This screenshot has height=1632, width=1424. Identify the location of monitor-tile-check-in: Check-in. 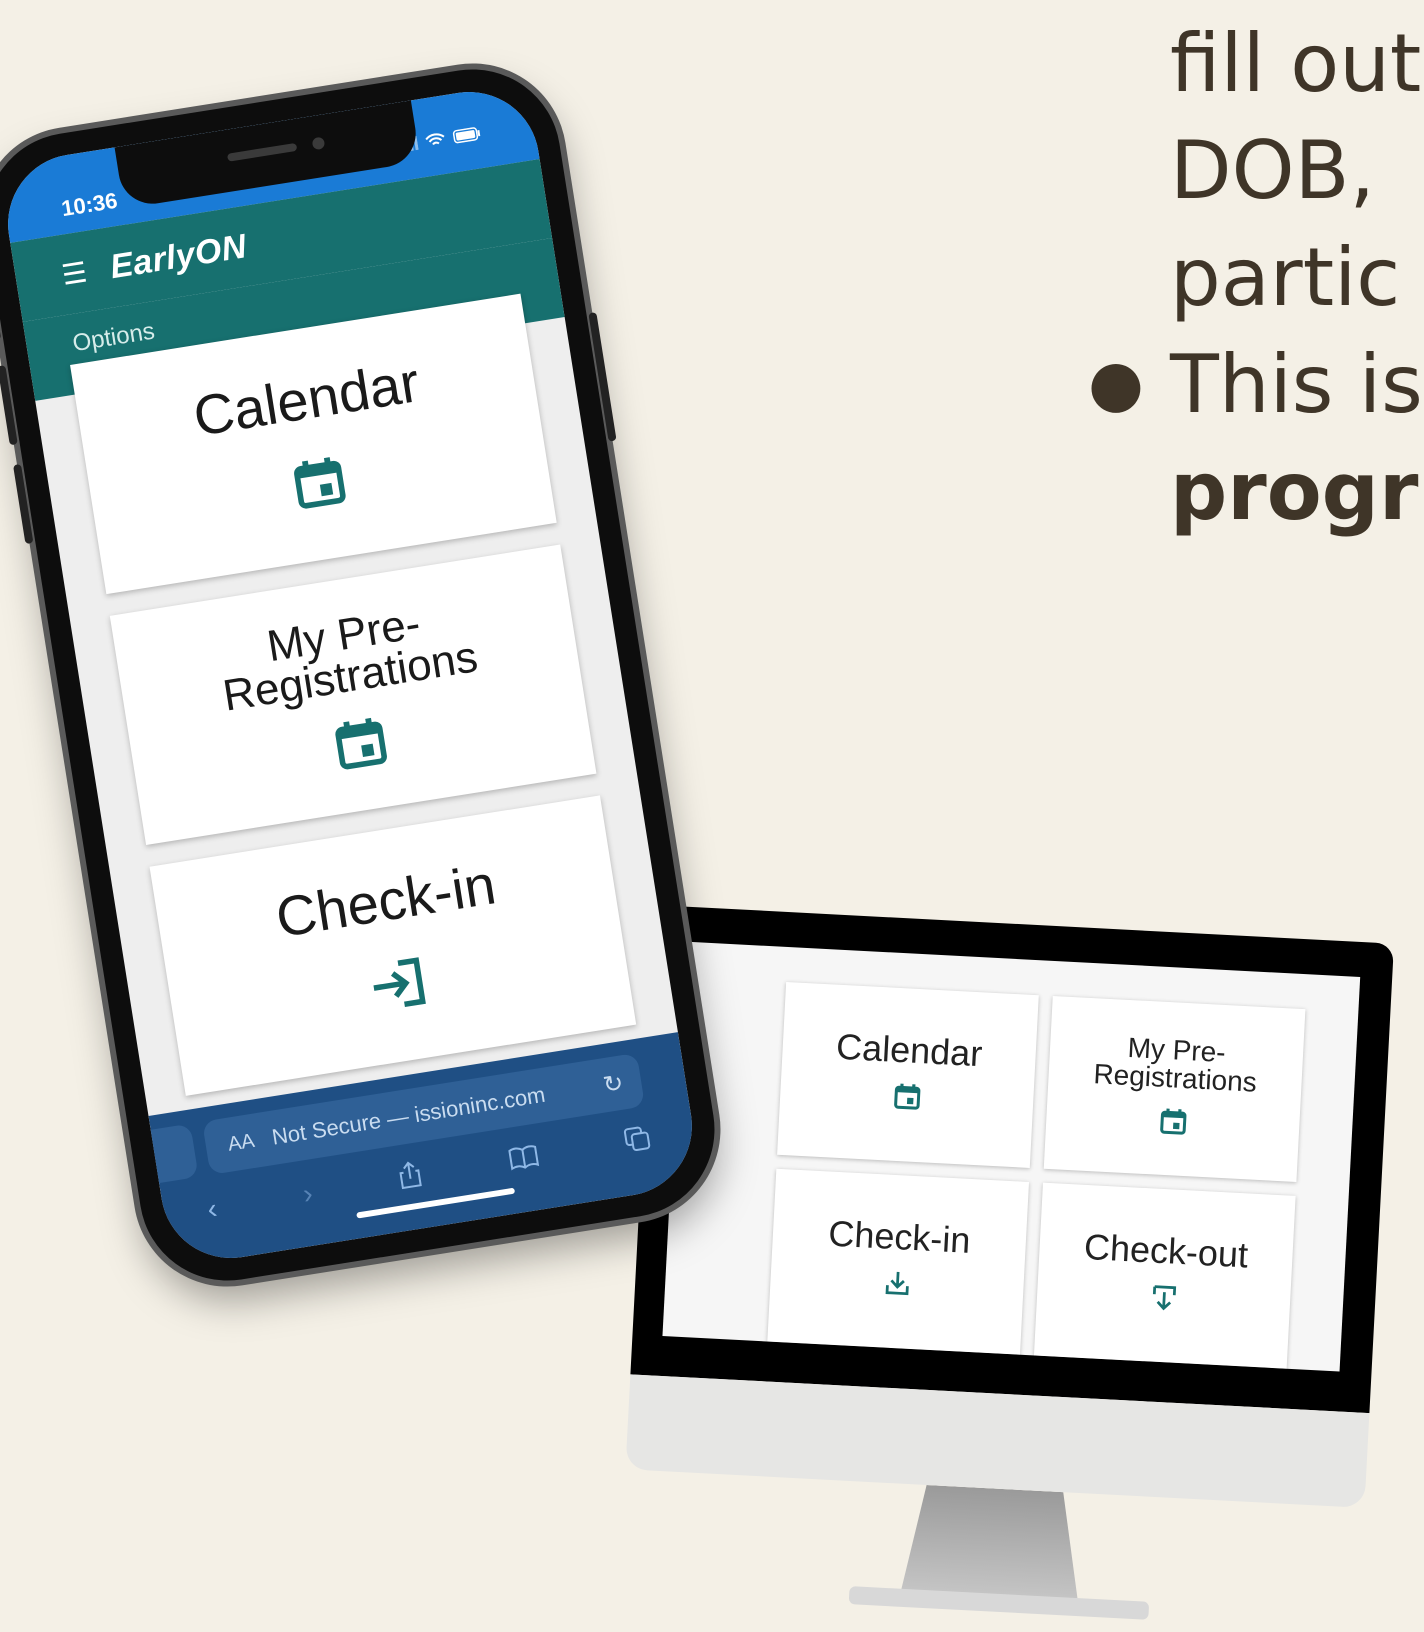
(898, 1261).